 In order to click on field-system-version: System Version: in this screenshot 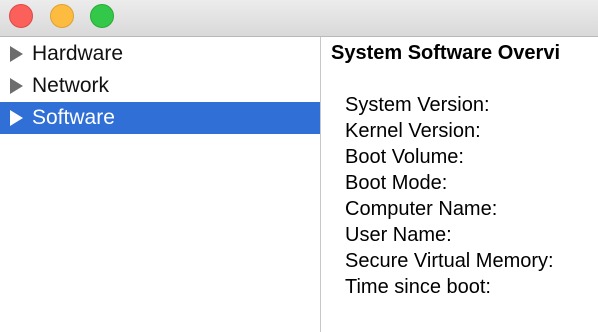, I will do `click(417, 105)`.